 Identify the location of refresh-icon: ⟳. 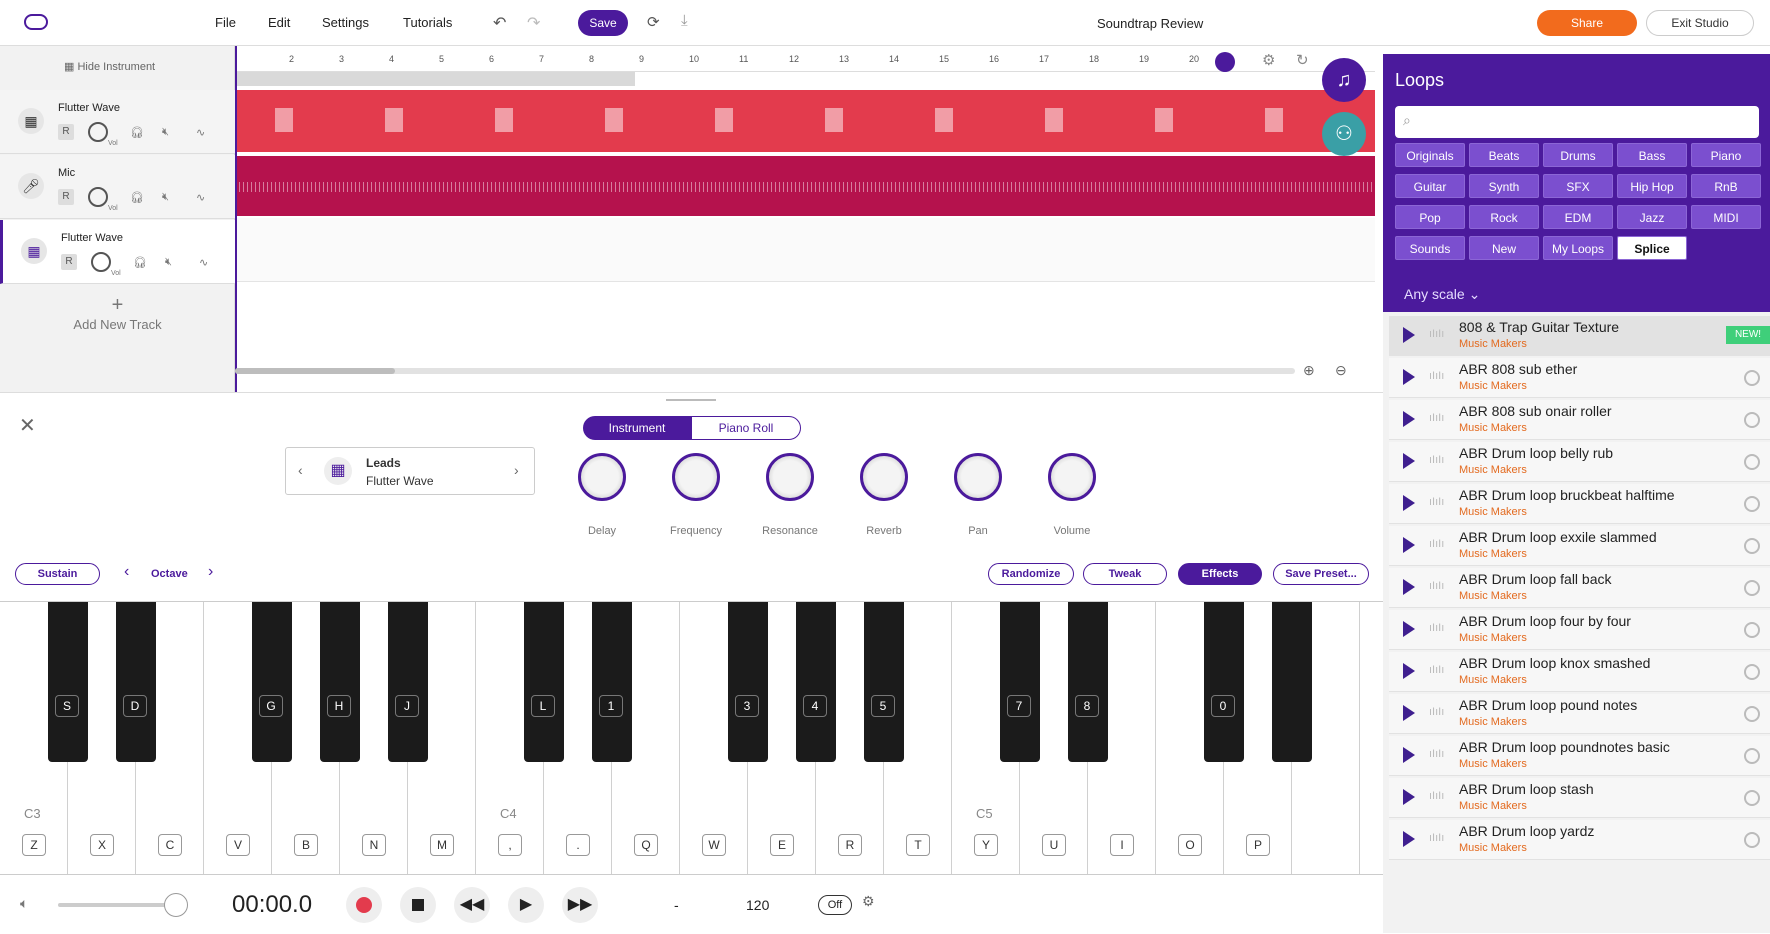
(653, 22).